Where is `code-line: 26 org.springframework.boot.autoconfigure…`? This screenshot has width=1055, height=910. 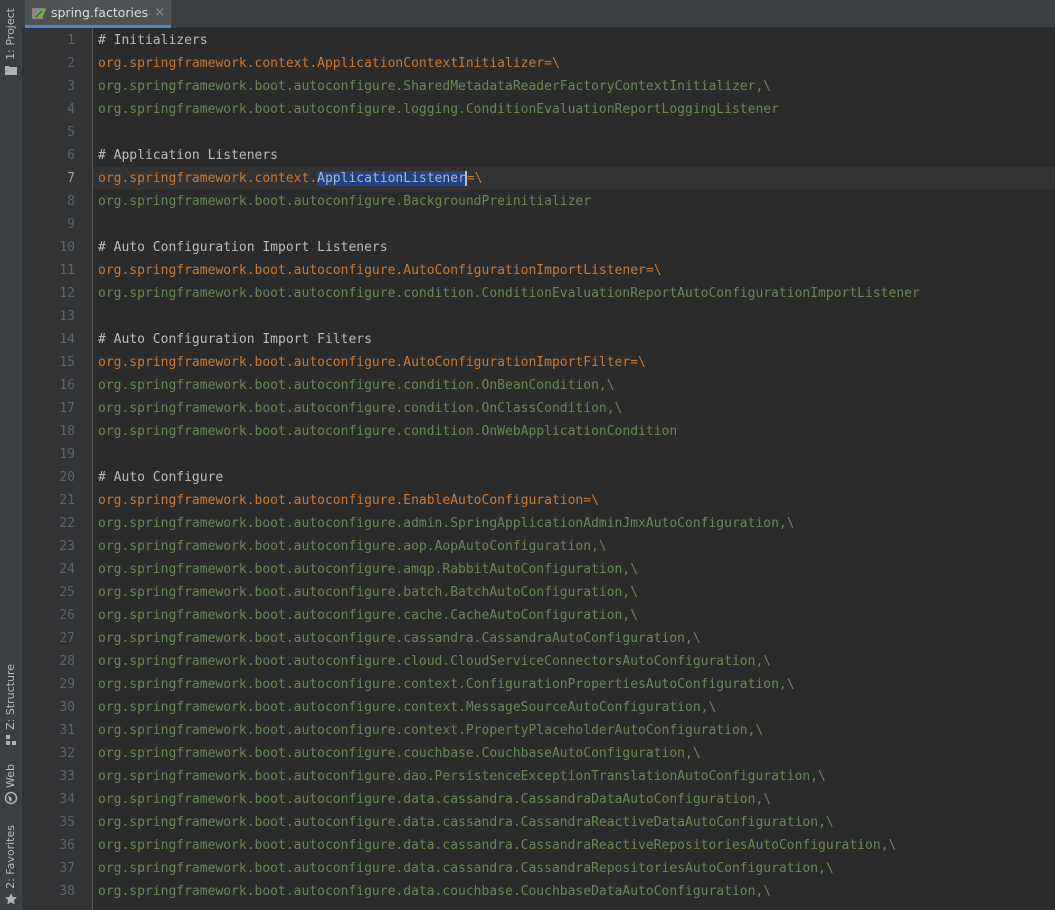
code-line: 26 org.springframework.boot.autoconfigure… is located at coordinates (557, 615).